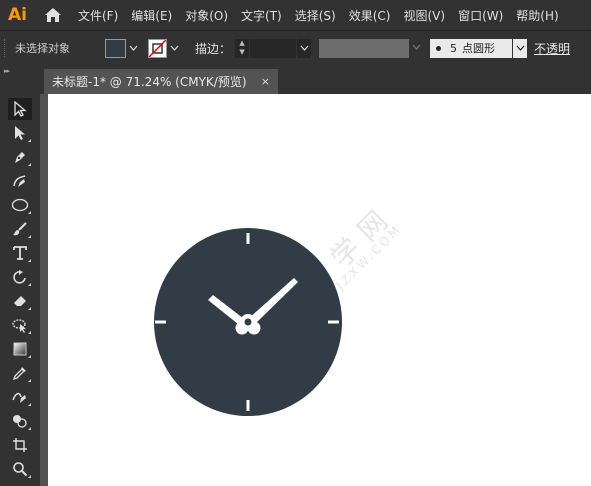 Image resolution: width=591 pixels, height=486 pixels. I want to click on home-icon, so click(53, 15).